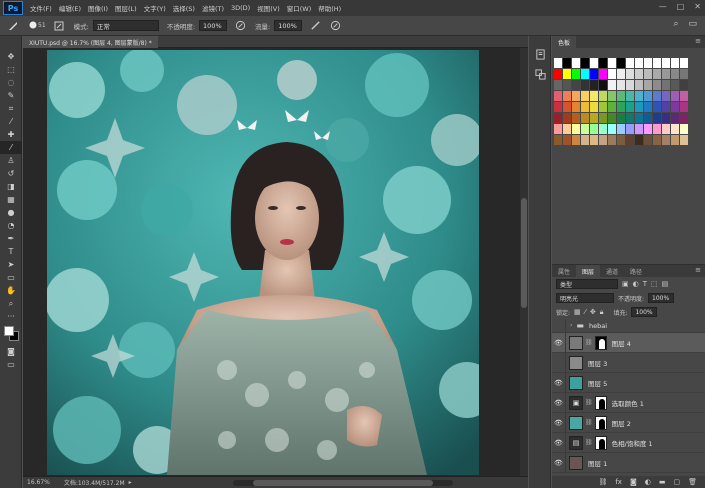 Image resolution: width=705 pixels, height=488 pixels. What do you see at coordinates (11, 316) in the screenshot?
I see `more-tools-icon: ···` at bounding box center [11, 316].